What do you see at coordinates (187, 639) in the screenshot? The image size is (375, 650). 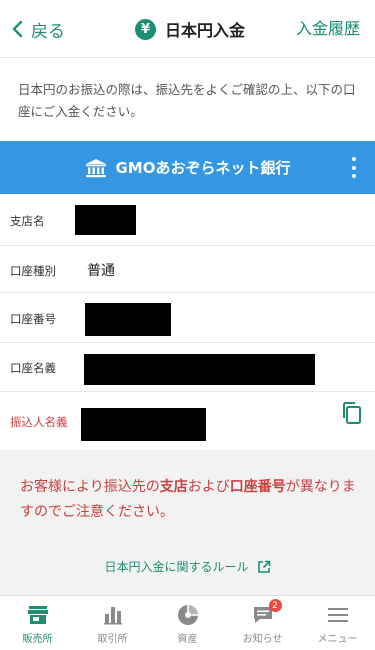 I see `tab-label: 資産` at bounding box center [187, 639].